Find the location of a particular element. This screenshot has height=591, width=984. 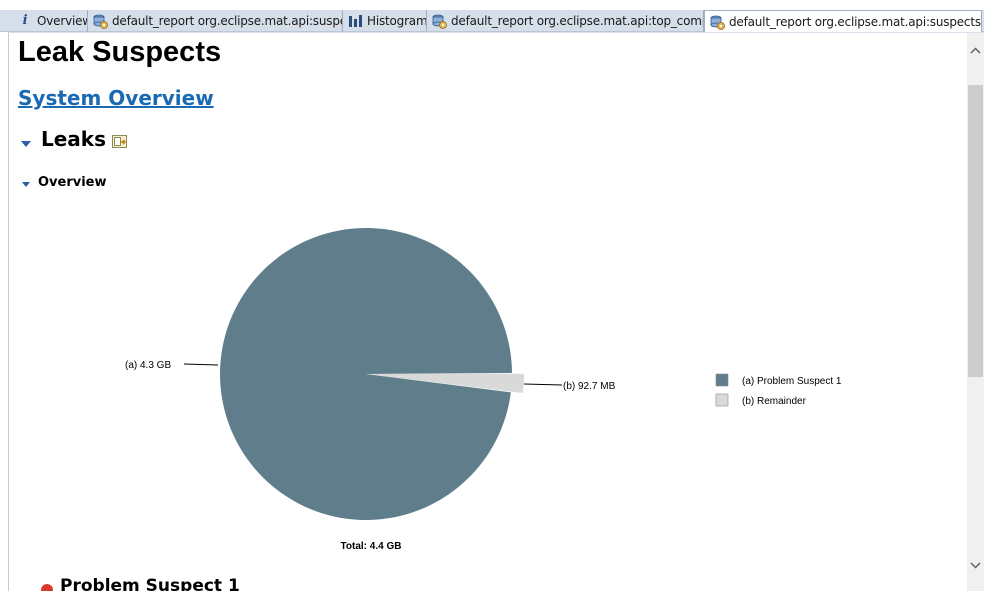

legend-swatch-b is located at coordinates (722, 400).